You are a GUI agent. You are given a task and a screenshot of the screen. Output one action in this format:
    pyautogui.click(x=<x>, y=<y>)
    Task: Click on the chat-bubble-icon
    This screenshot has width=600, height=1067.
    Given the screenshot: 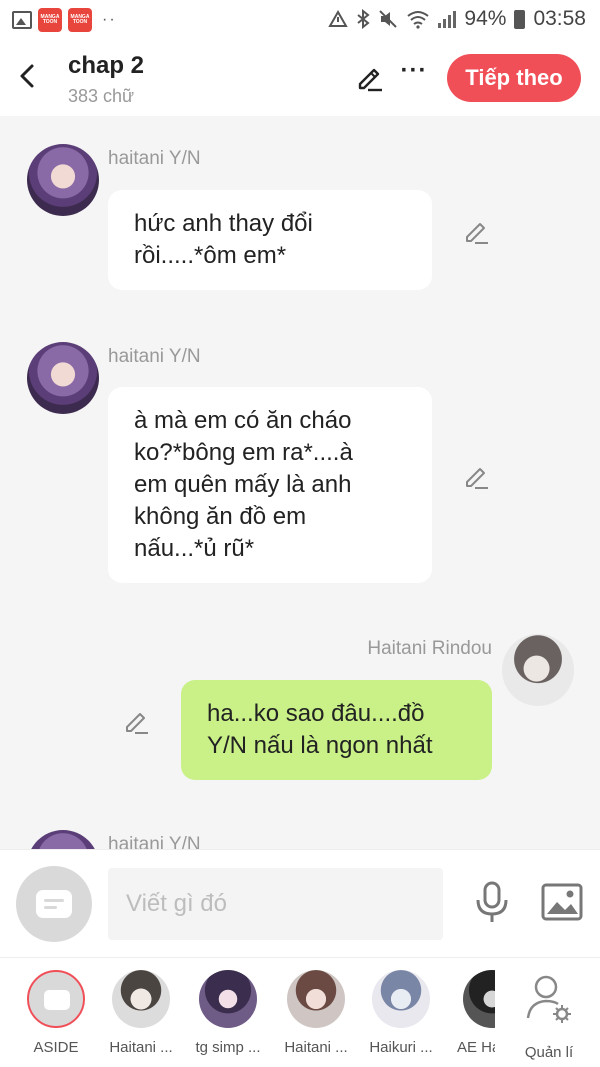 What is the action you would take?
    pyautogui.click(x=54, y=904)
    